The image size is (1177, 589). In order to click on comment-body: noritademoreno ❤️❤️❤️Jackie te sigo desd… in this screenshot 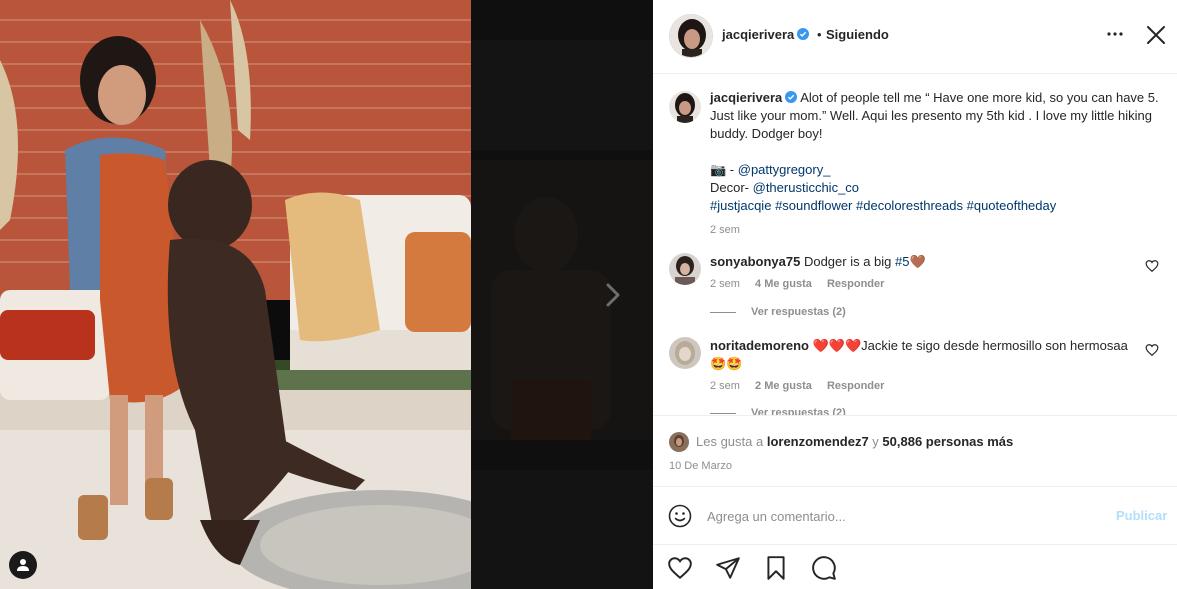, I will do `click(920, 366)`.